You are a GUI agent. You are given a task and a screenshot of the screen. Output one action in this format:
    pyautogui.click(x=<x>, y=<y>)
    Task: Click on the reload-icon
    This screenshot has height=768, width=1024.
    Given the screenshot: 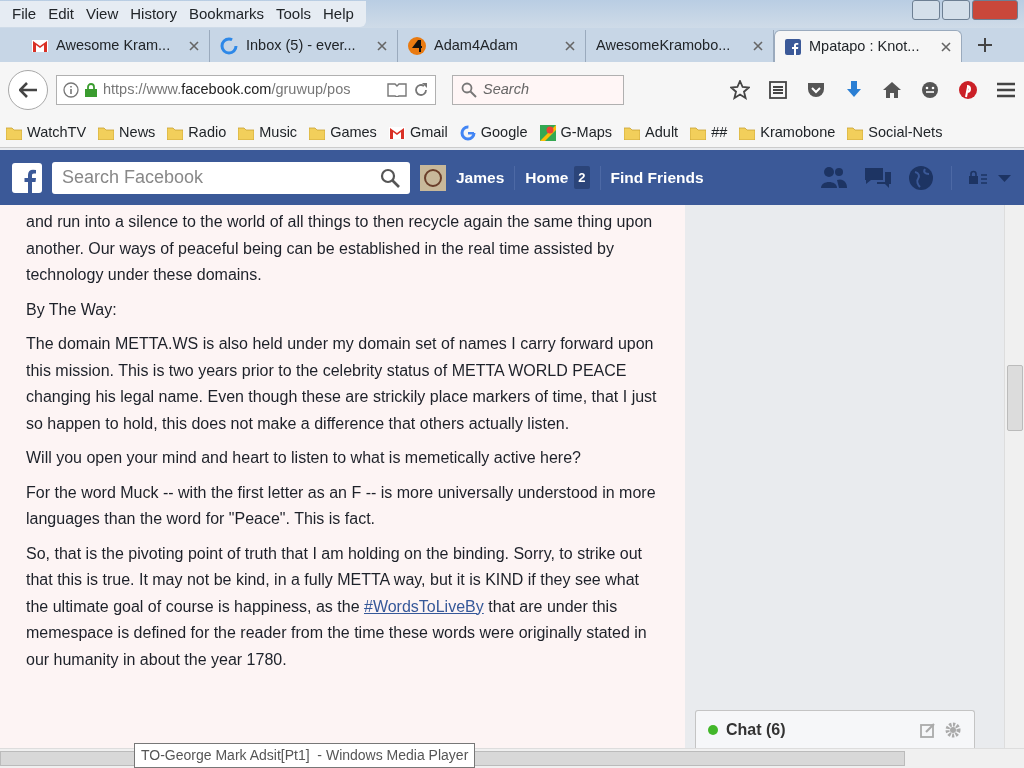 What is the action you would take?
    pyautogui.click(x=421, y=90)
    